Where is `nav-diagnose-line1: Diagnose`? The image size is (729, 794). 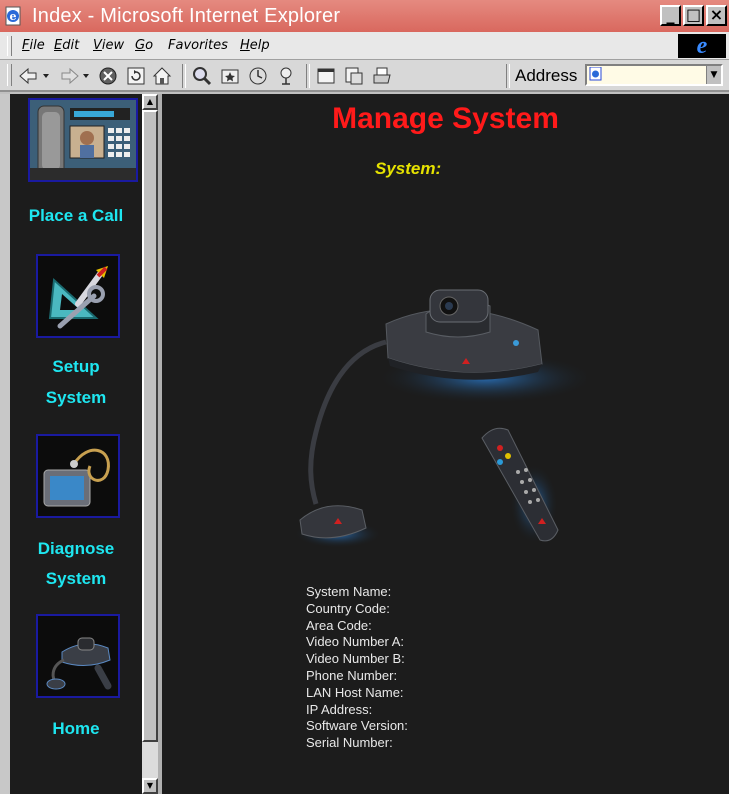 nav-diagnose-line1: Diagnose is located at coordinates (76, 549).